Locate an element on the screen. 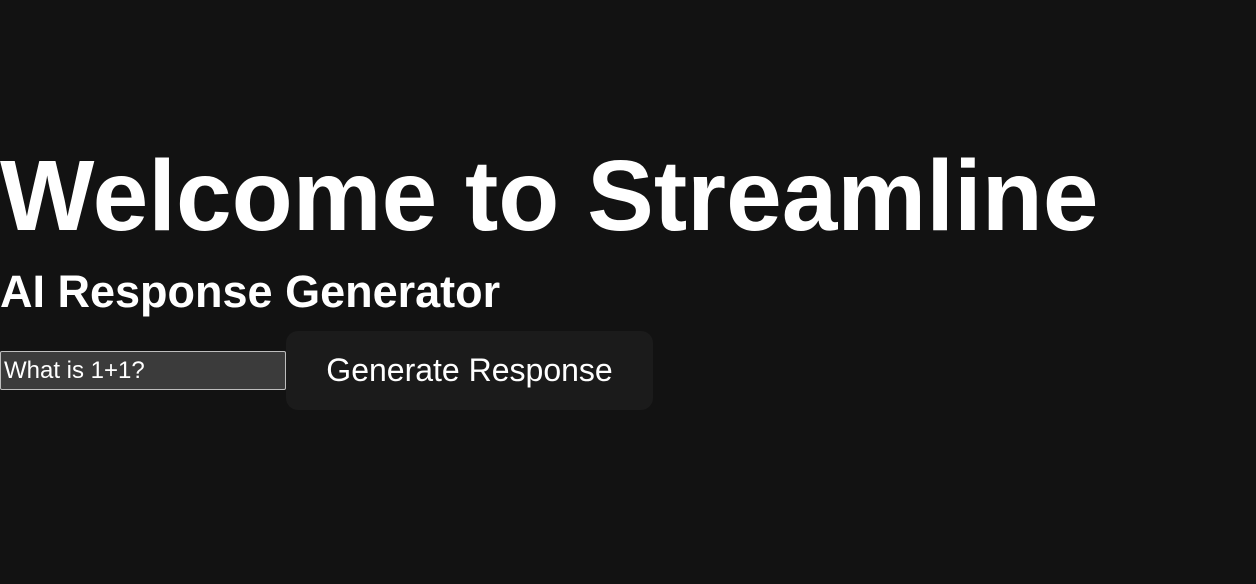  prompt-input is located at coordinates (143, 370).